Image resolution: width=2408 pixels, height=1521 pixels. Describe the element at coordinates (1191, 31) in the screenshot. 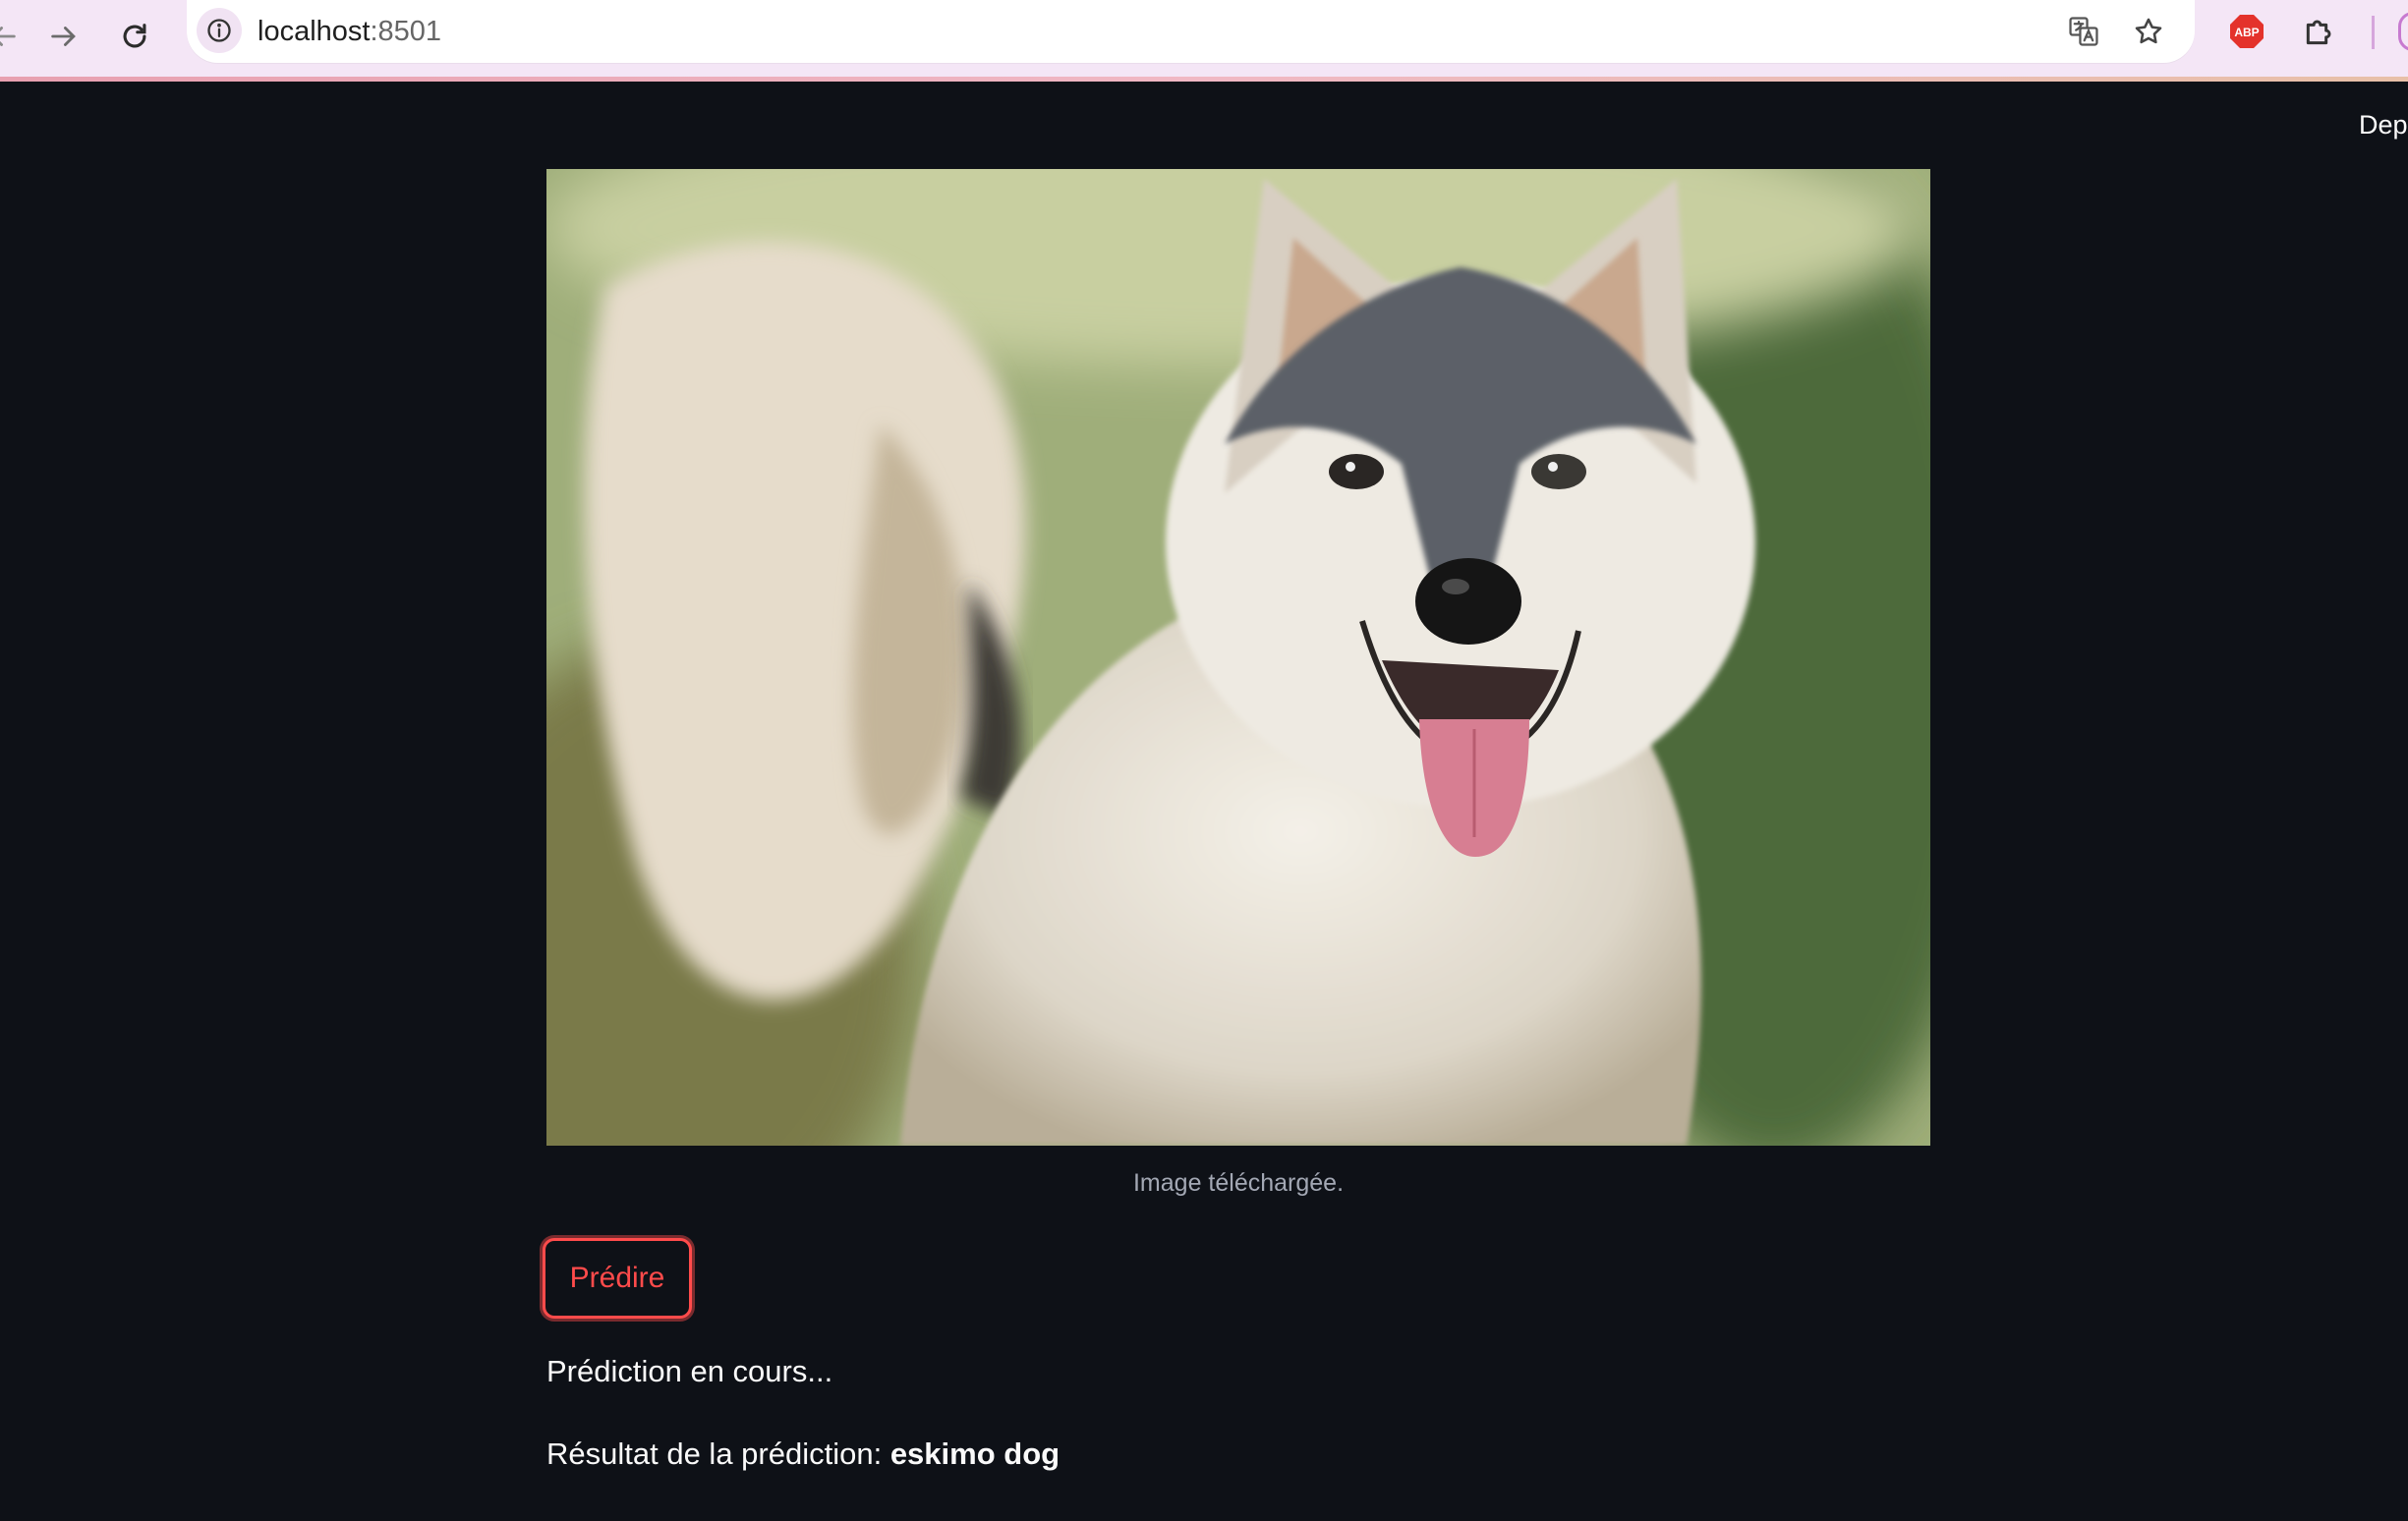

I see `address-bar: localhost:8501` at that location.